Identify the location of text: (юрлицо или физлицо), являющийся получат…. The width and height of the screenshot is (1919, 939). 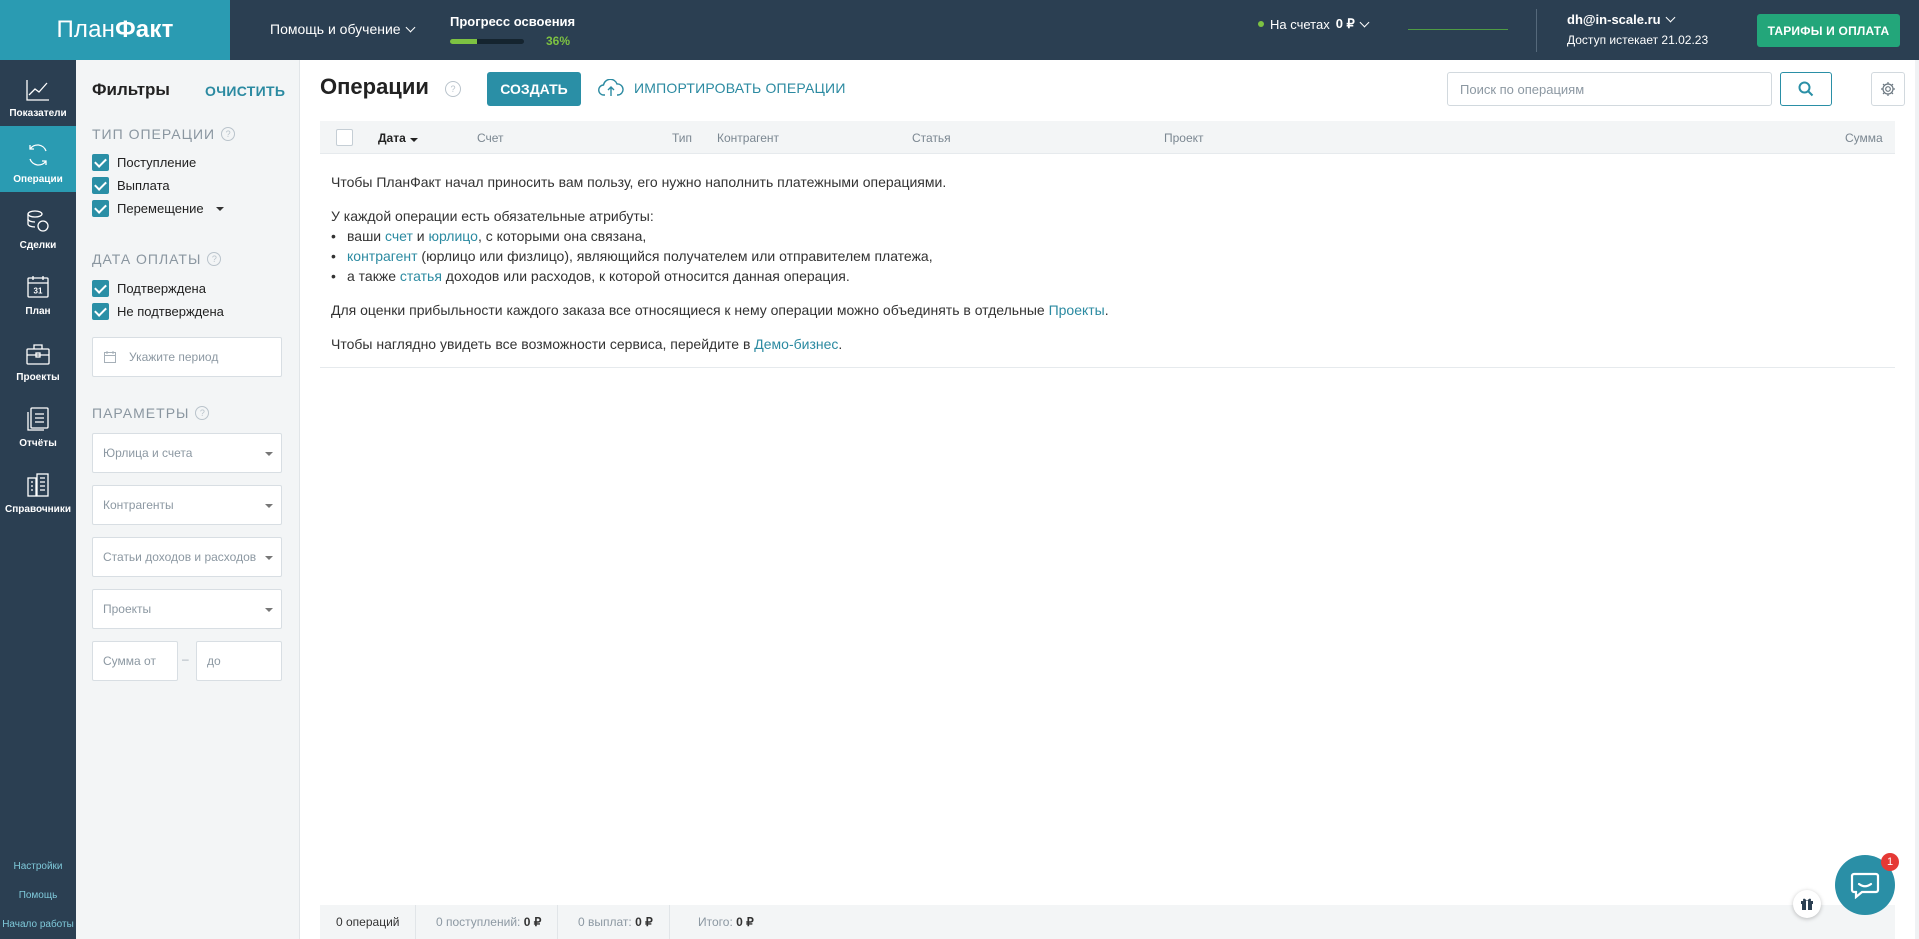
(675, 256).